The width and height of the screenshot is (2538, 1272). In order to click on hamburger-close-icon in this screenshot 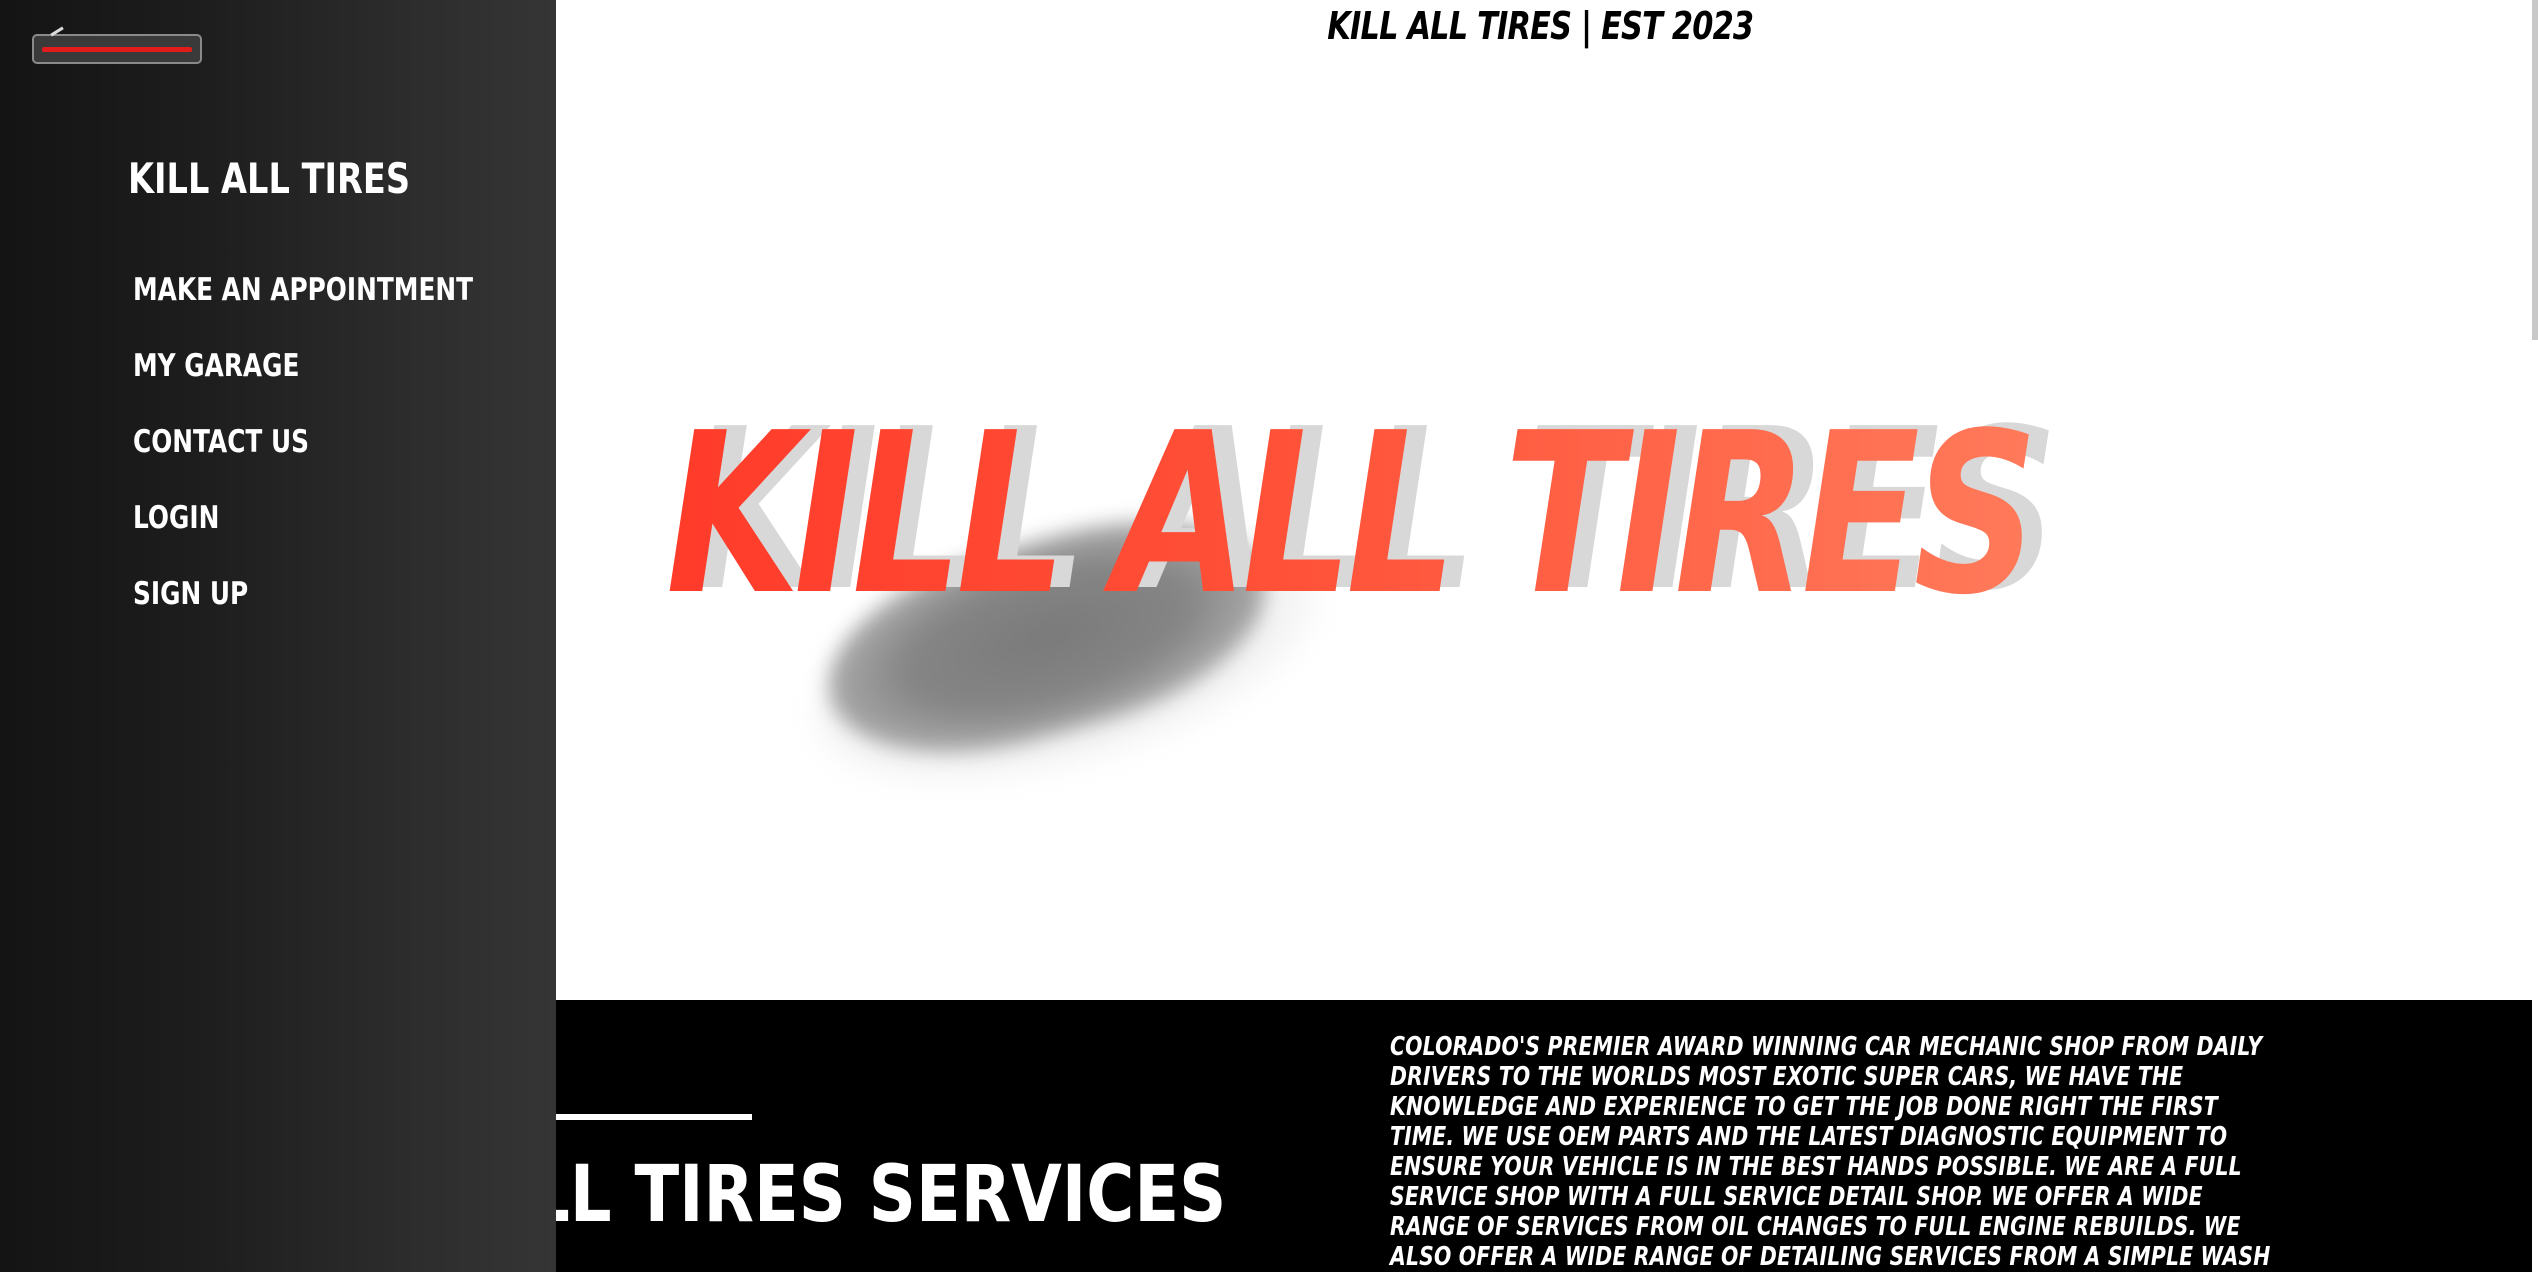, I will do `click(117, 49)`.